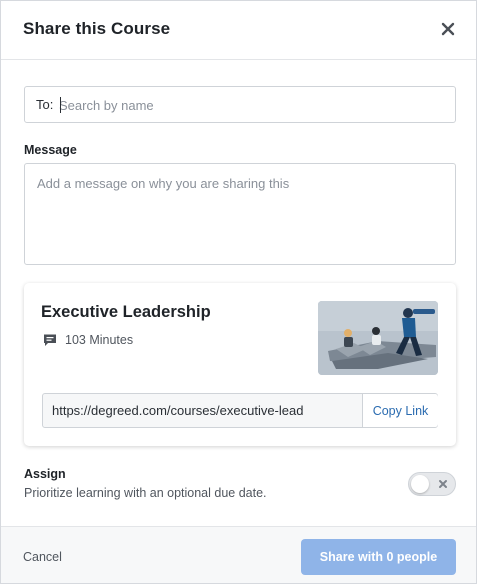 This screenshot has width=477, height=584. I want to click on recipients-field: To:, so click(240, 104).